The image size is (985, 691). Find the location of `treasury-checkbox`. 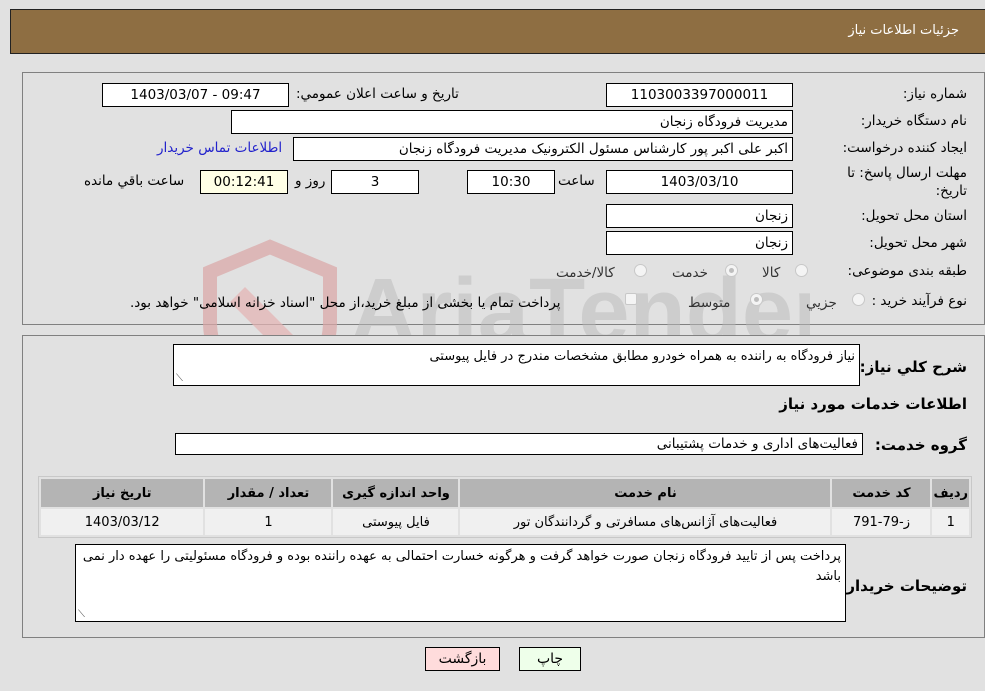

treasury-checkbox is located at coordinates (631, 299).